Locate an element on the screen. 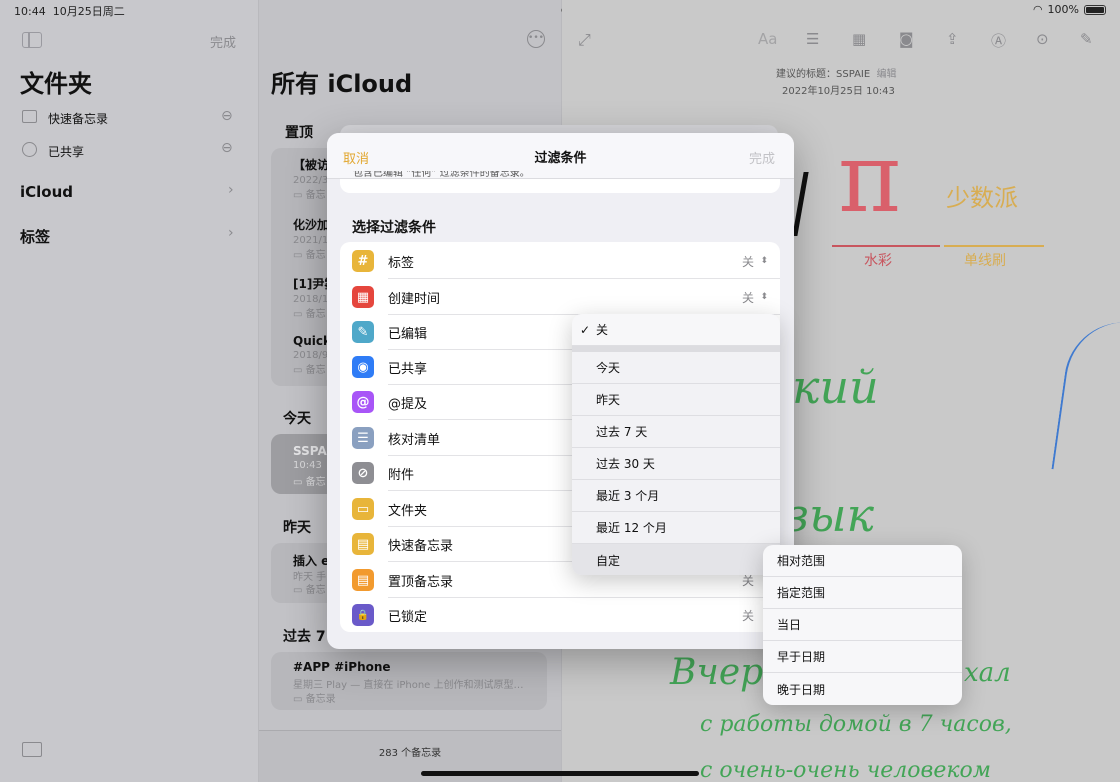 This screenshot has width=1120, height=782. handwriting-ru: с работы домой в 7 часов, is located at coordinates (856, 724).